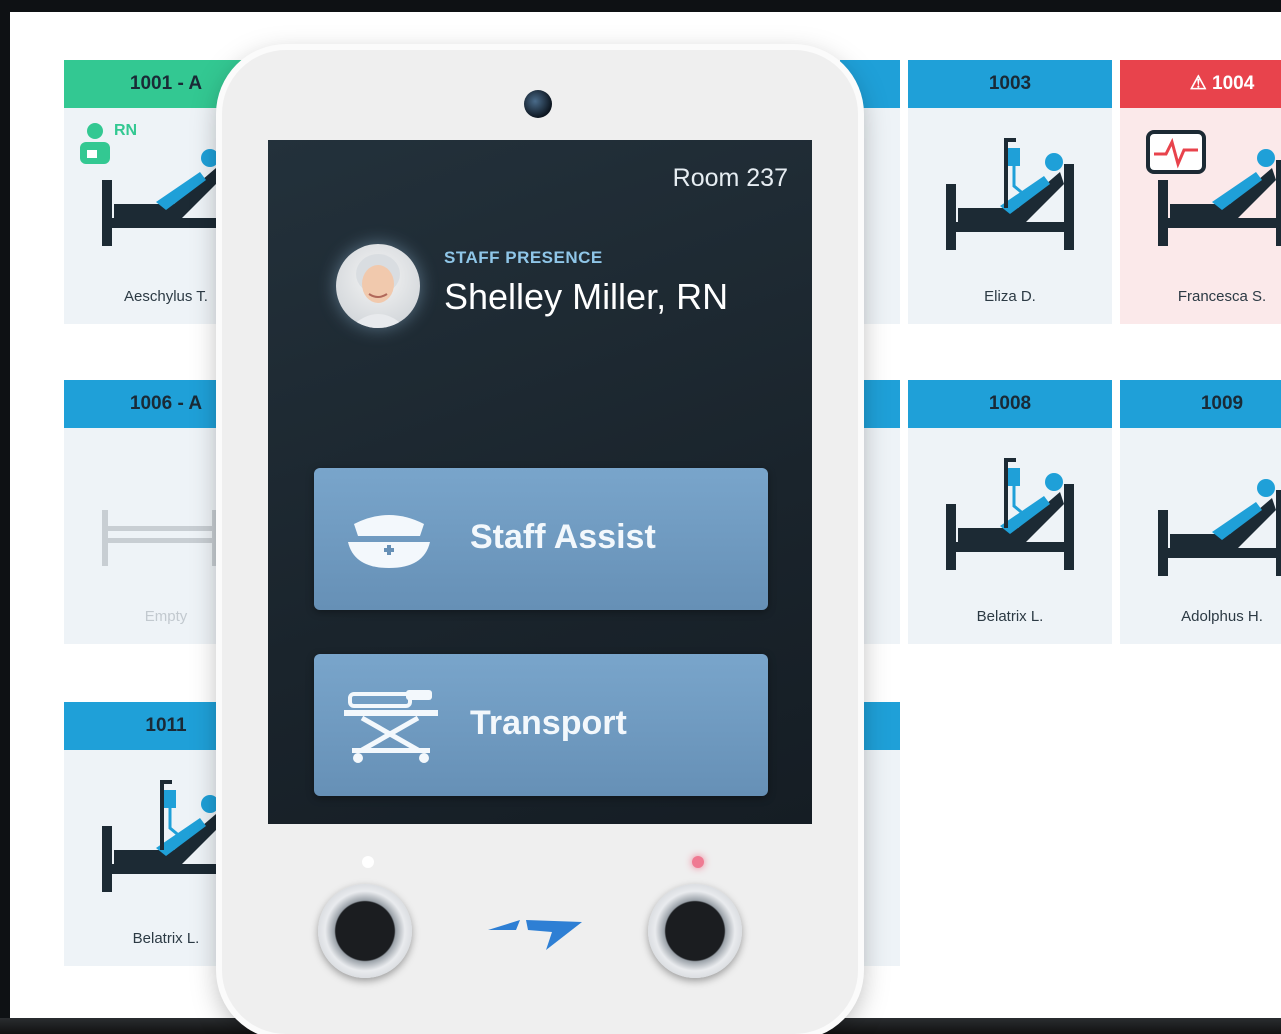  I want to click on transport-button: Transport, so click(541, 725).